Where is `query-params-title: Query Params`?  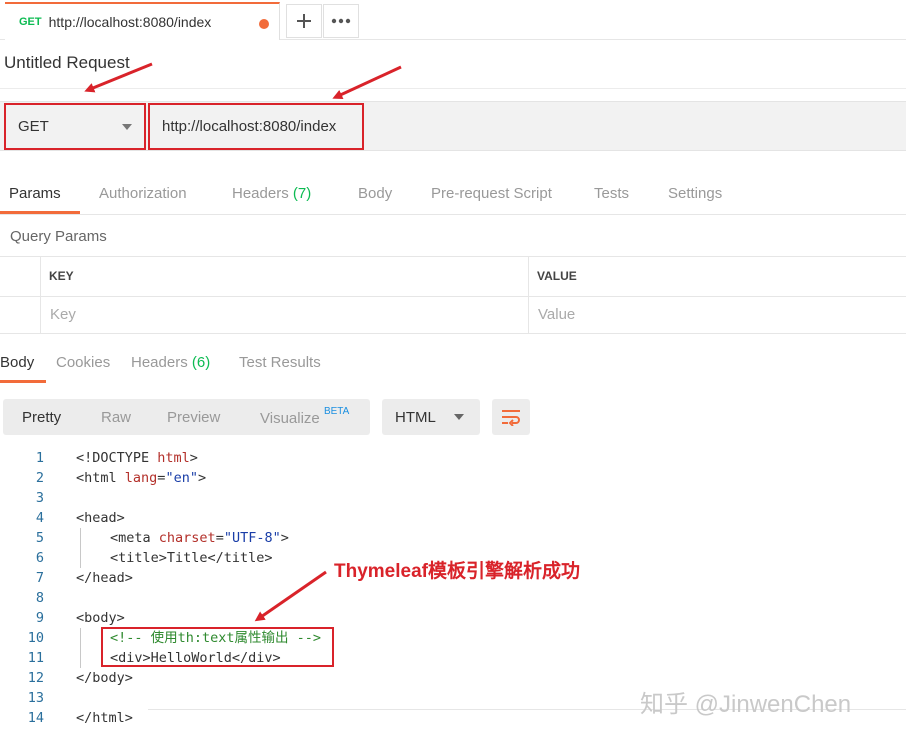
query-params-title: Query Params is located at coordinates (58, 236).